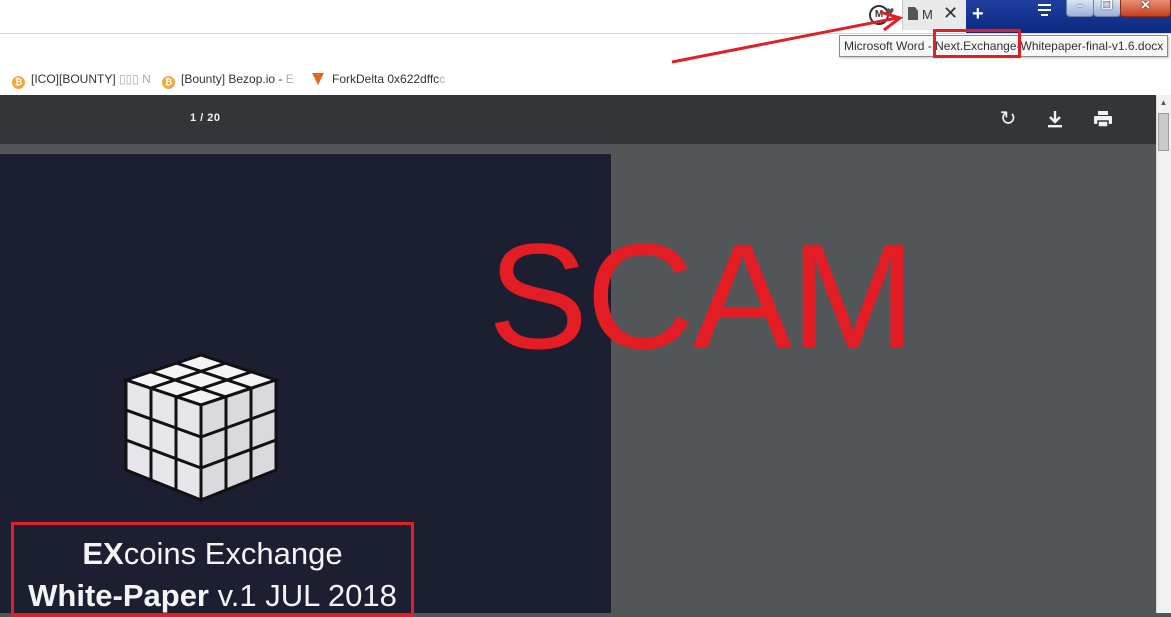 Image resolution: width=1171 pixels, height=617 pixels. I want to click on rotate-icon: ↻, so click(1008, 119).